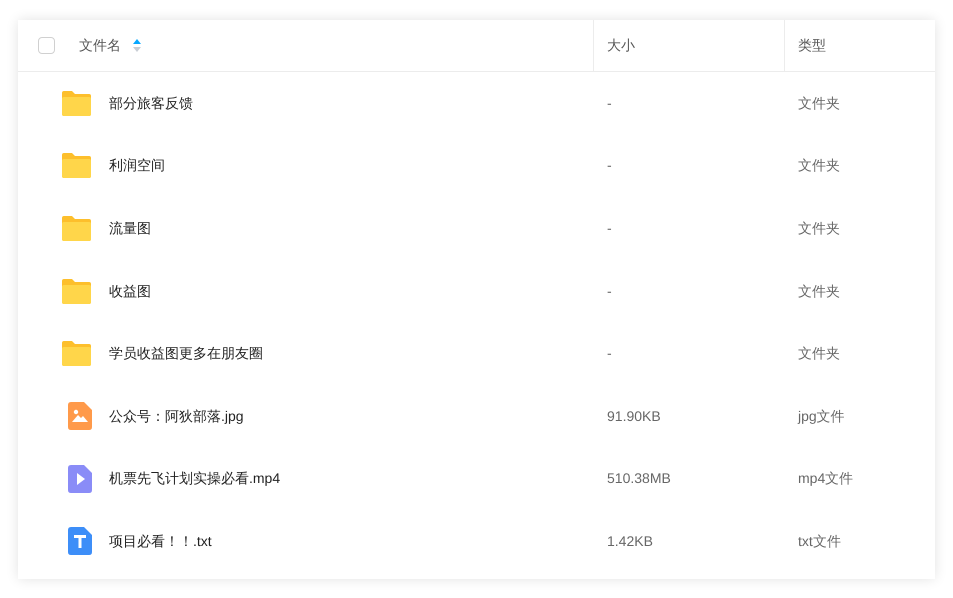 The image size is (953, 598). What do you see at coordinates (819, 540) in the screenshot?
I see `file-type: txt文件` at bounding box center [819, 540].